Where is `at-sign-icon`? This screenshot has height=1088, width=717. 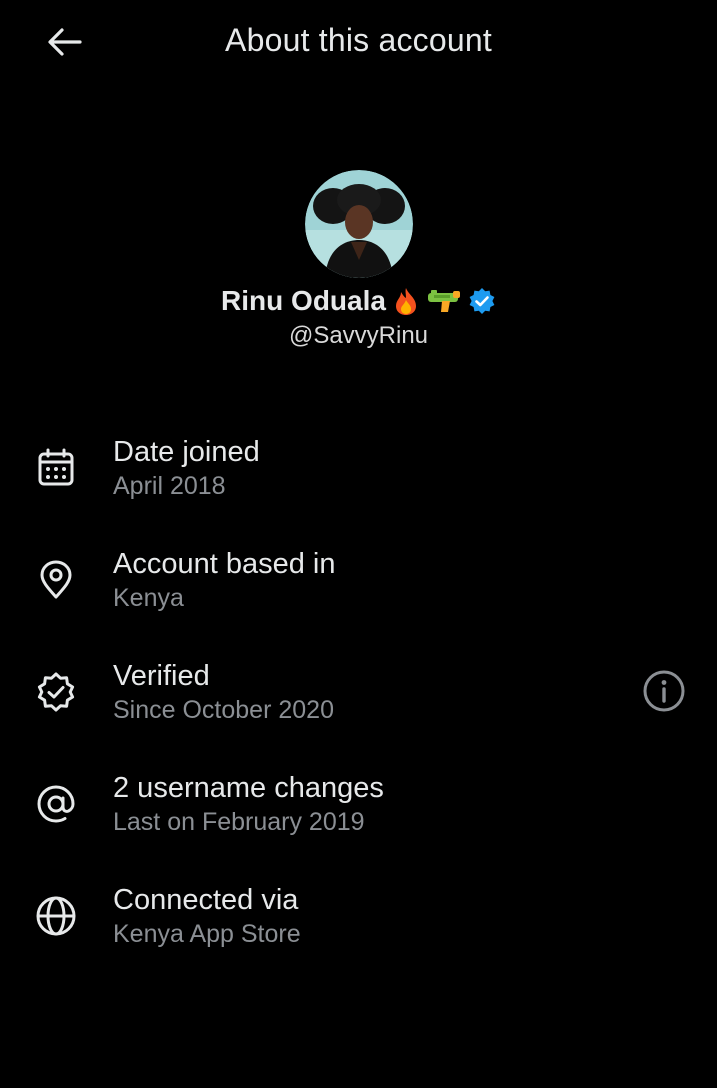
at-sign-icon is located at coordinates (56, 804).